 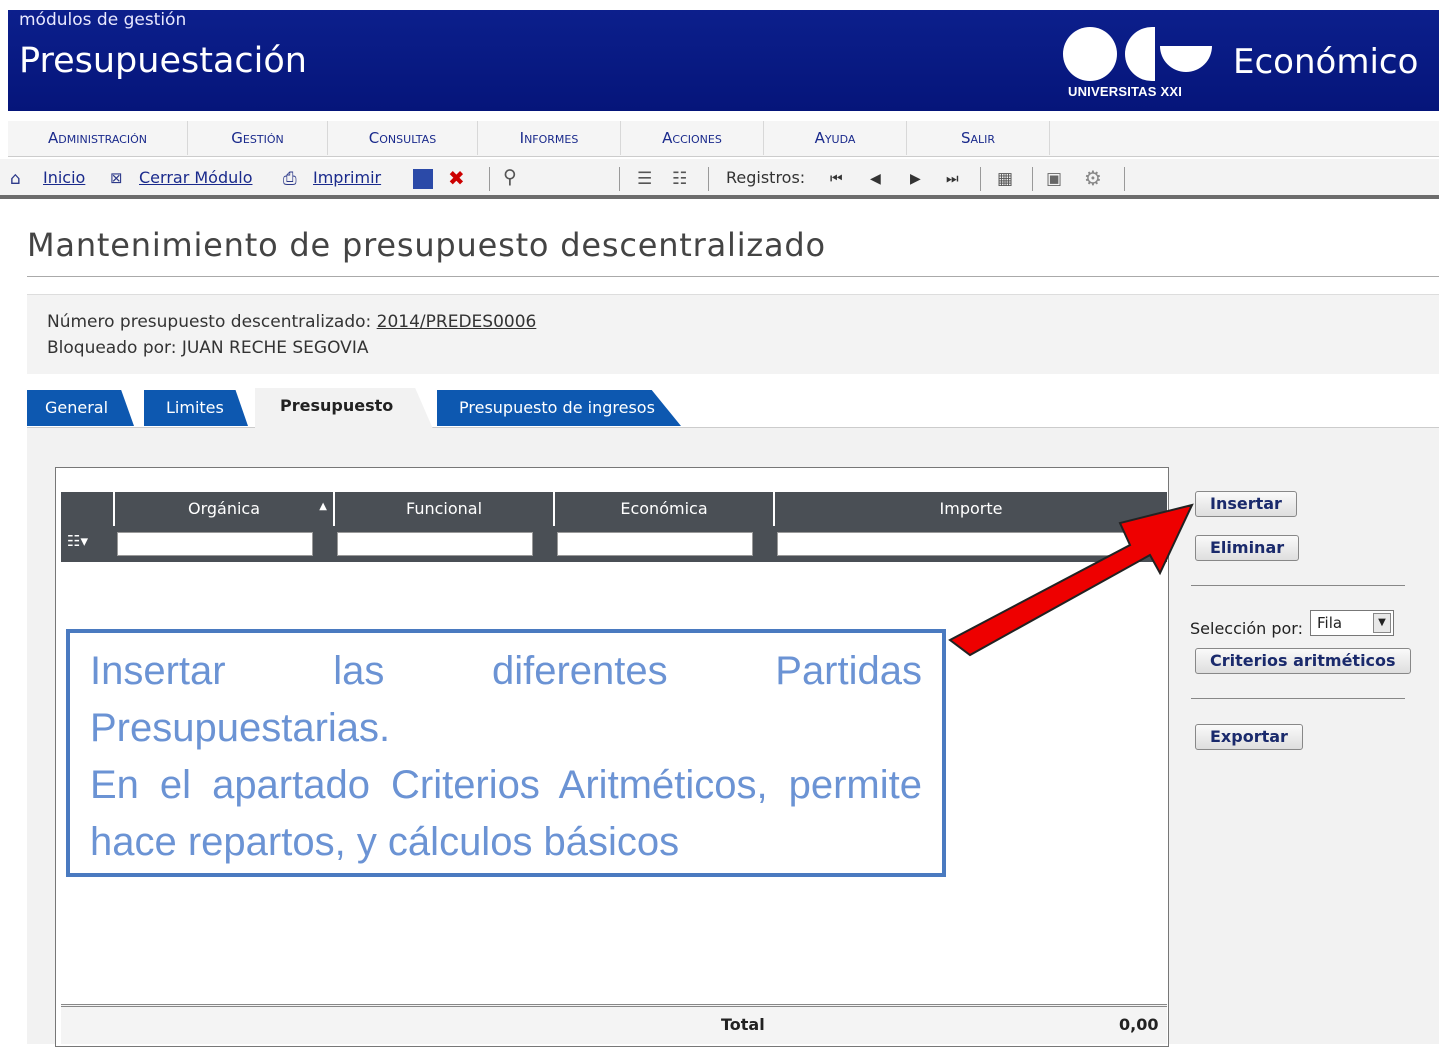 What do you see at coordinates (116, 178) in the screenshot?
I see `close-box-icon: ⊠` at bounding box center [116, 178].